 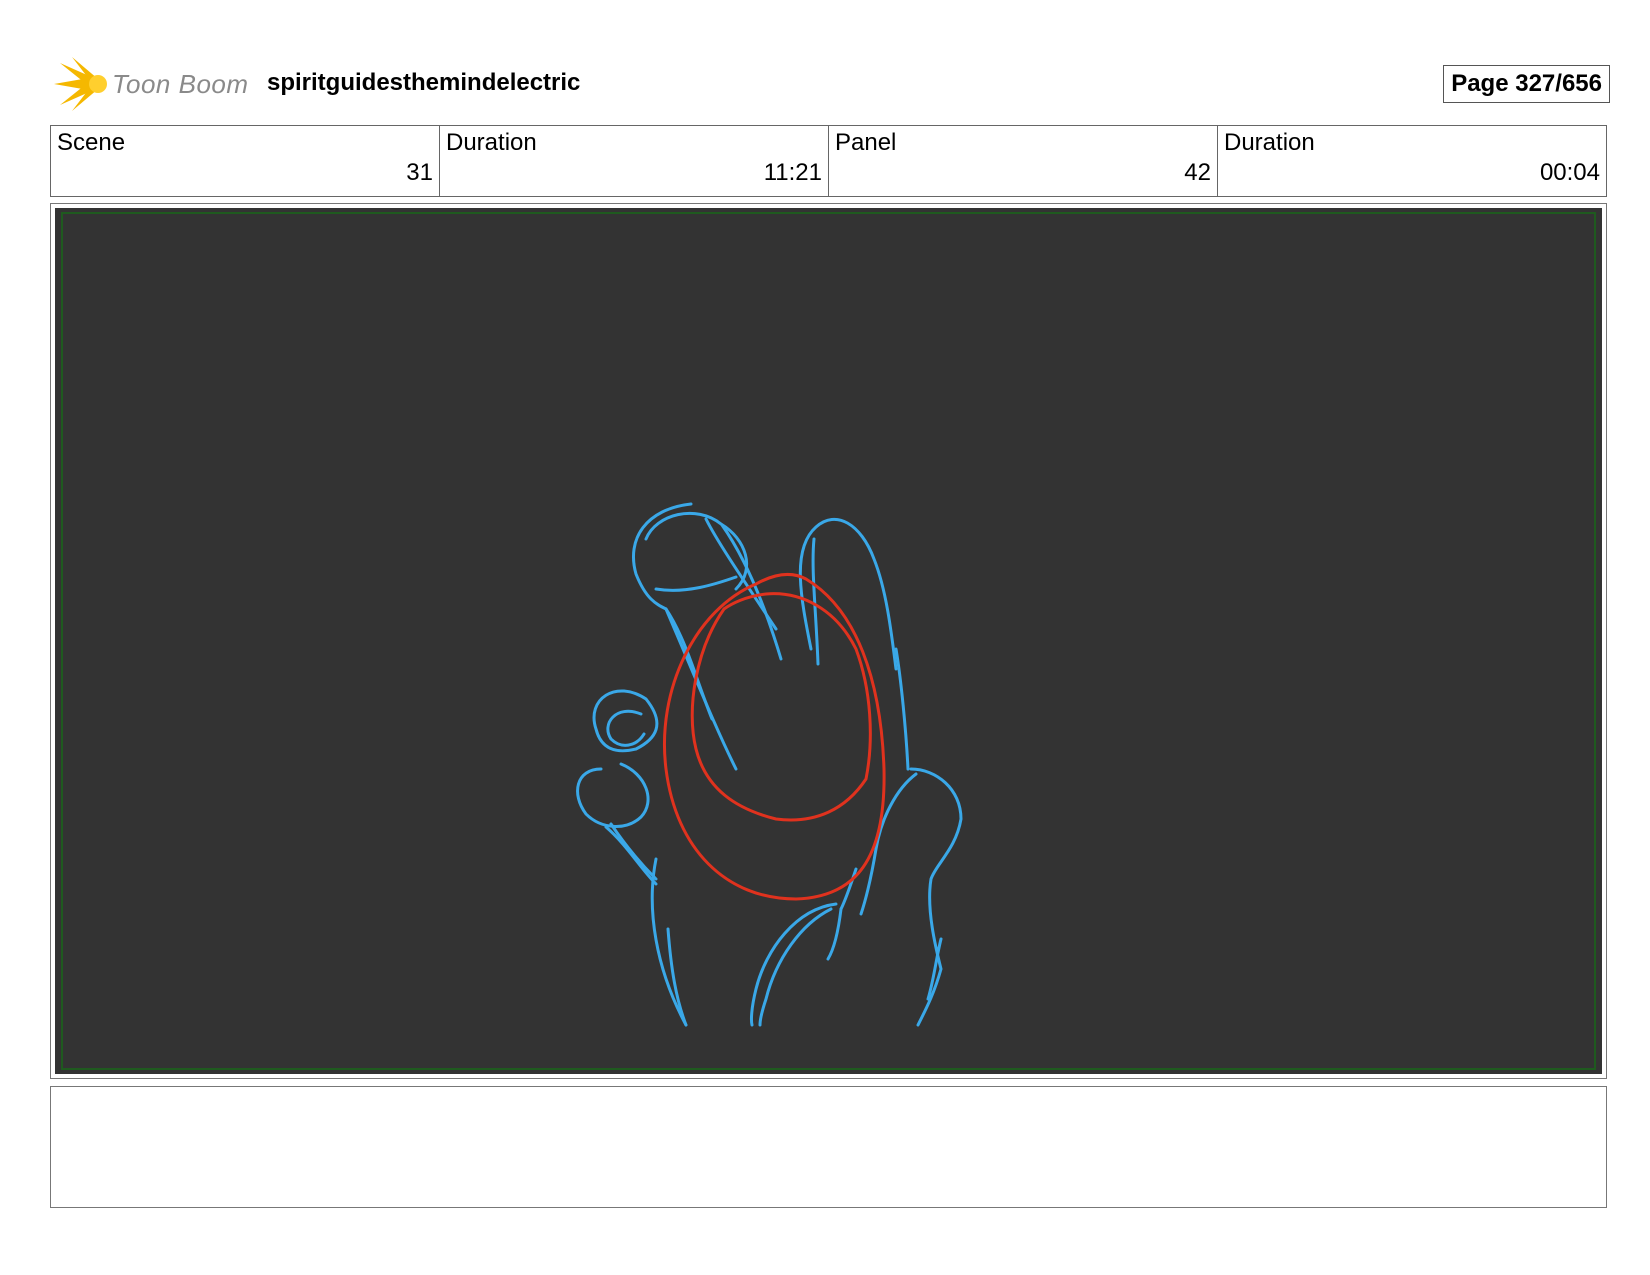 I want to click on page-indicator: Page 327/656, so click(x=1526, y=84).